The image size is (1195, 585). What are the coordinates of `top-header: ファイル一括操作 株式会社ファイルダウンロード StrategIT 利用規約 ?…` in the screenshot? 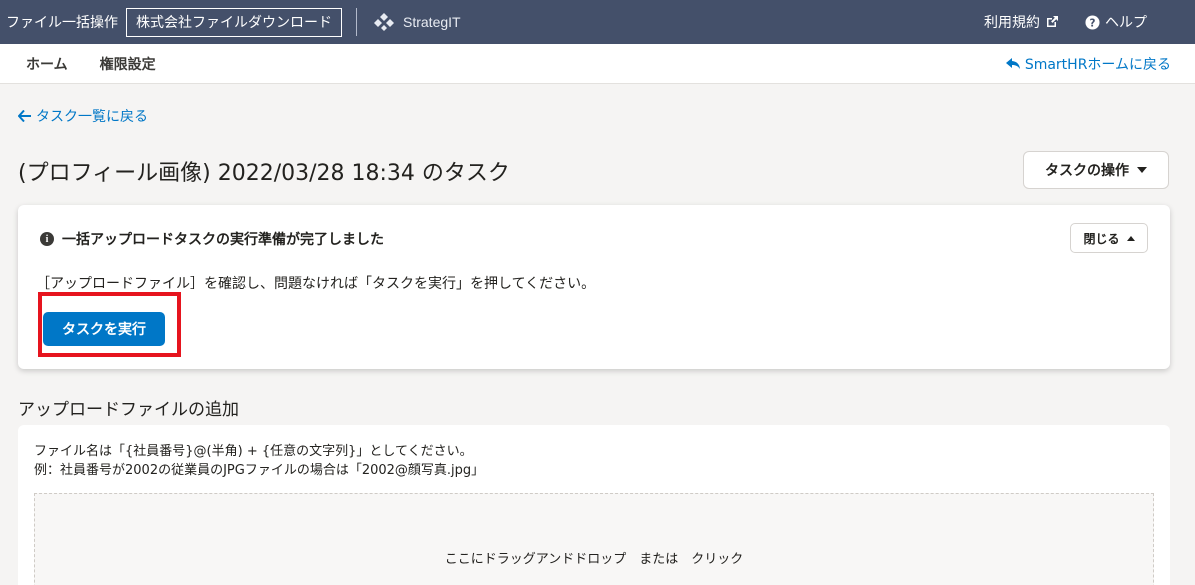 It's located at (597, 22).